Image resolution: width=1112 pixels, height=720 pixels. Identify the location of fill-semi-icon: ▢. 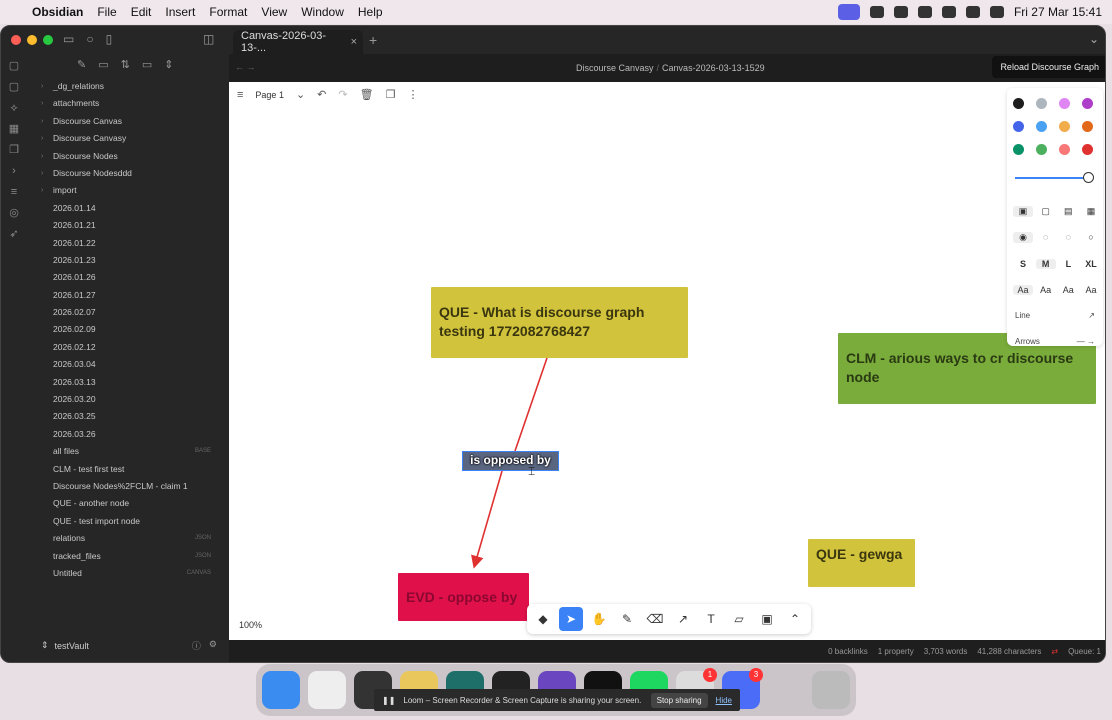
(1046, 211).